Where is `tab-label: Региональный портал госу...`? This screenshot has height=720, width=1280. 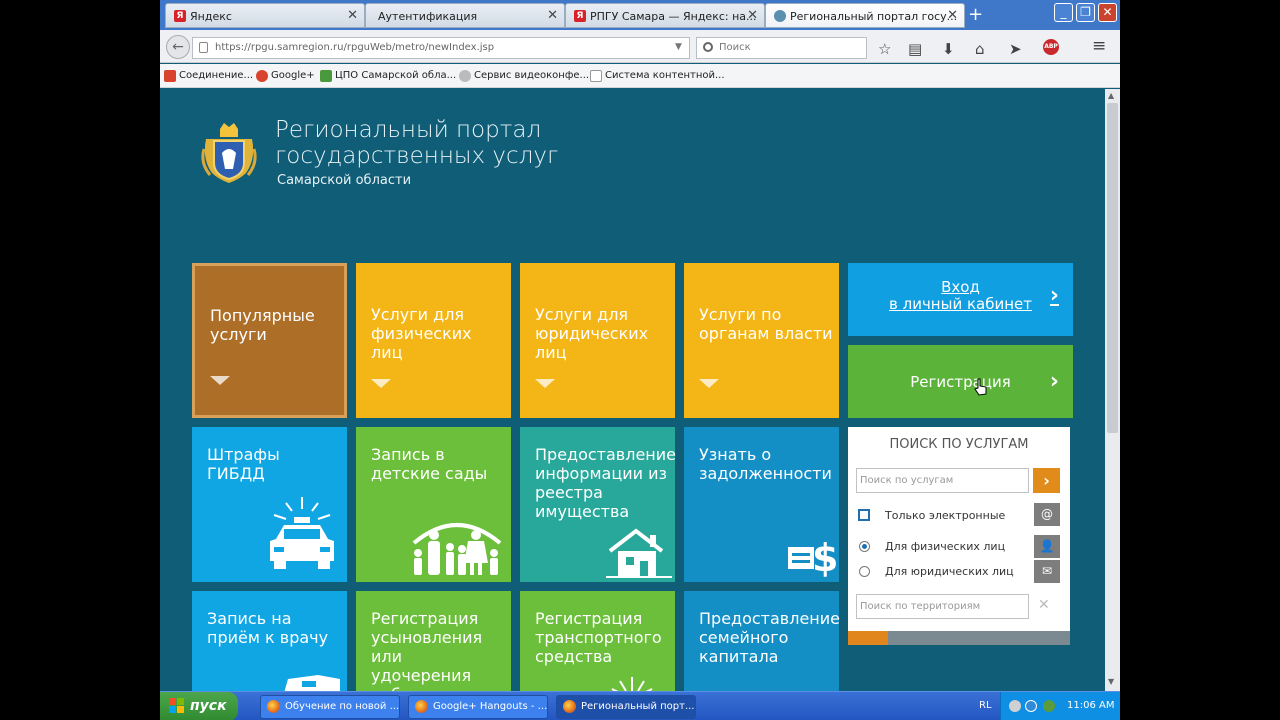
tab-label: Региональный портал госу... is located at coordinates (874, 16).